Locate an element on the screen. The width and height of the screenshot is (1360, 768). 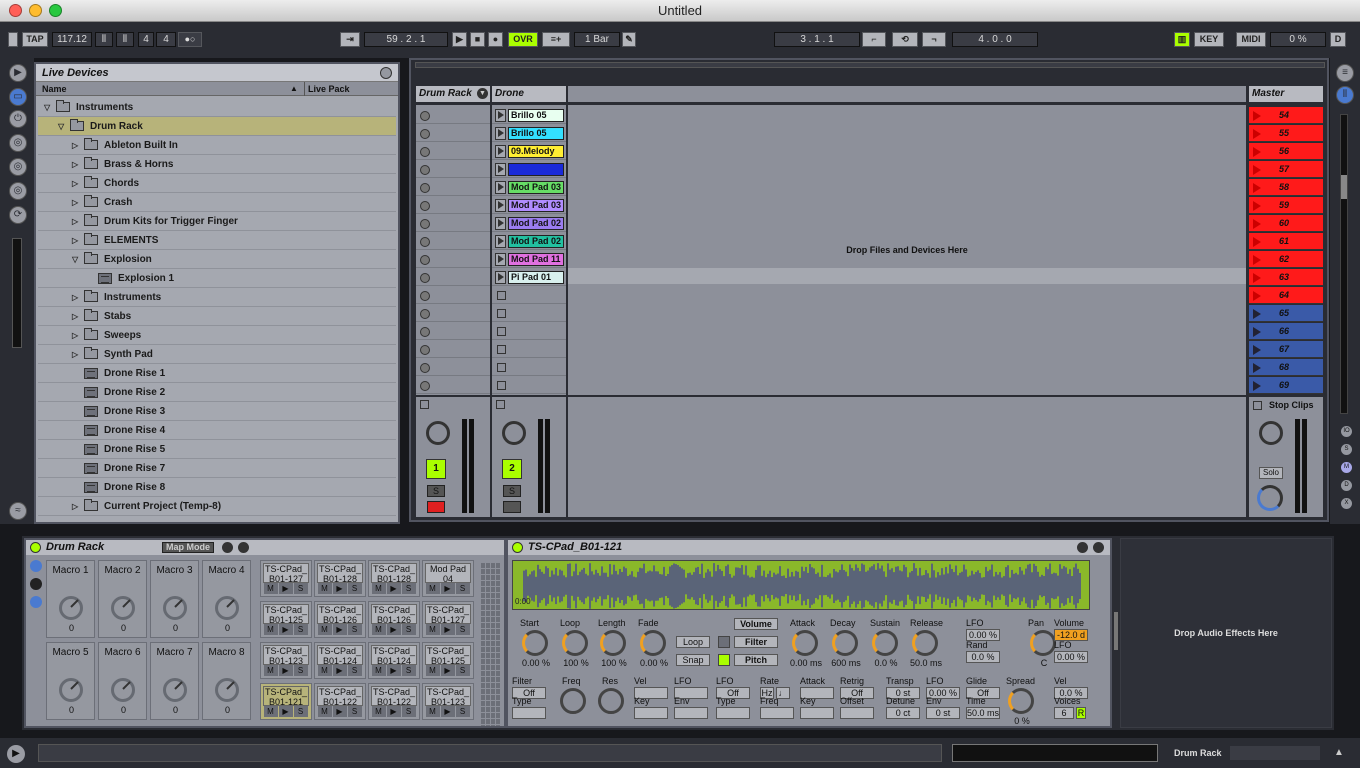
browser-item: ▷ Brass & Horns is located at coordinates (217, 164).